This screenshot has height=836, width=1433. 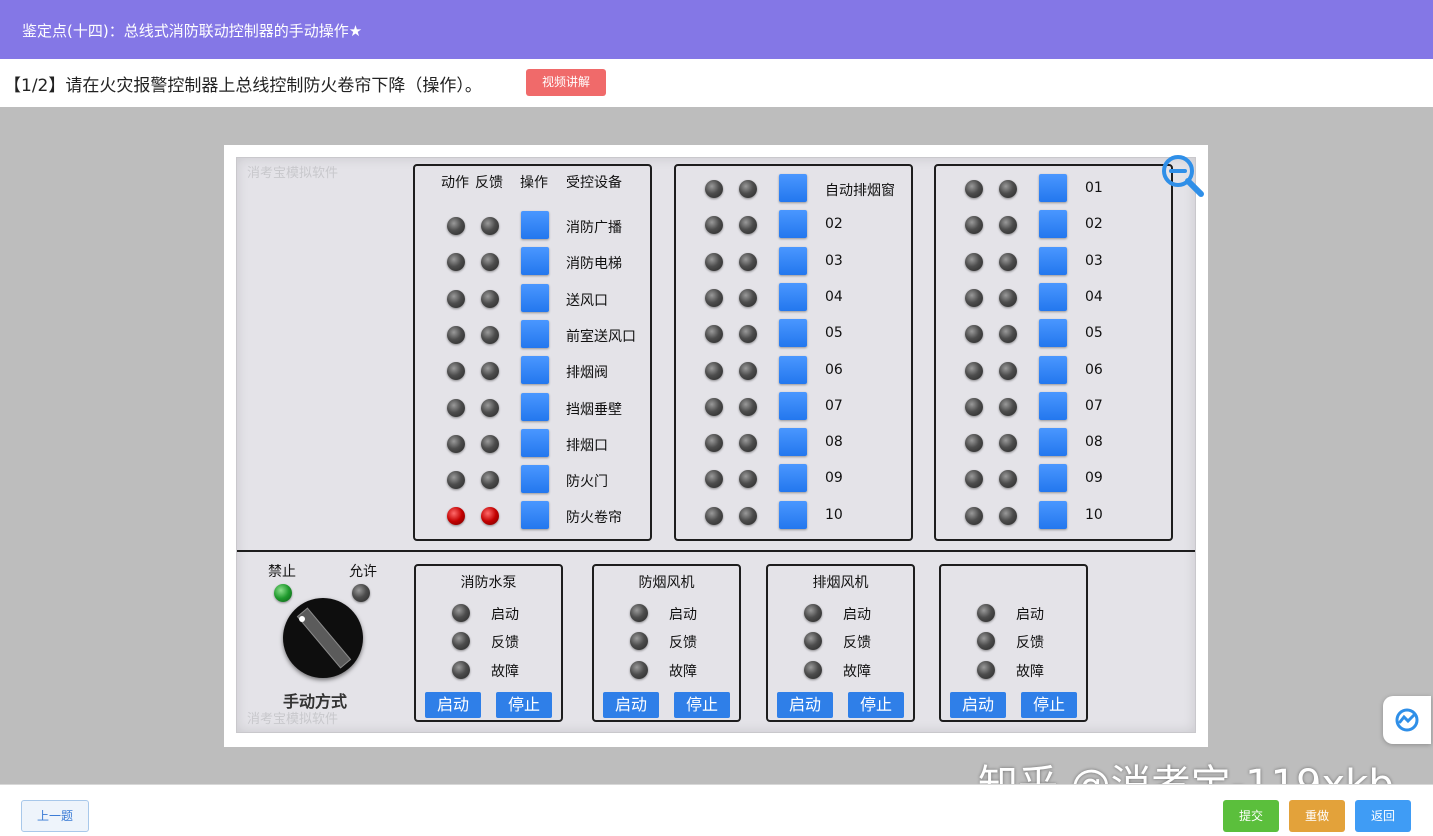 What do you see at coordinates (192, 31) in the screenshot?
I see `page-title: 鉴定点(十四)：总线式消防联动控制器的手动操作★` at bounding box center [192, 31].